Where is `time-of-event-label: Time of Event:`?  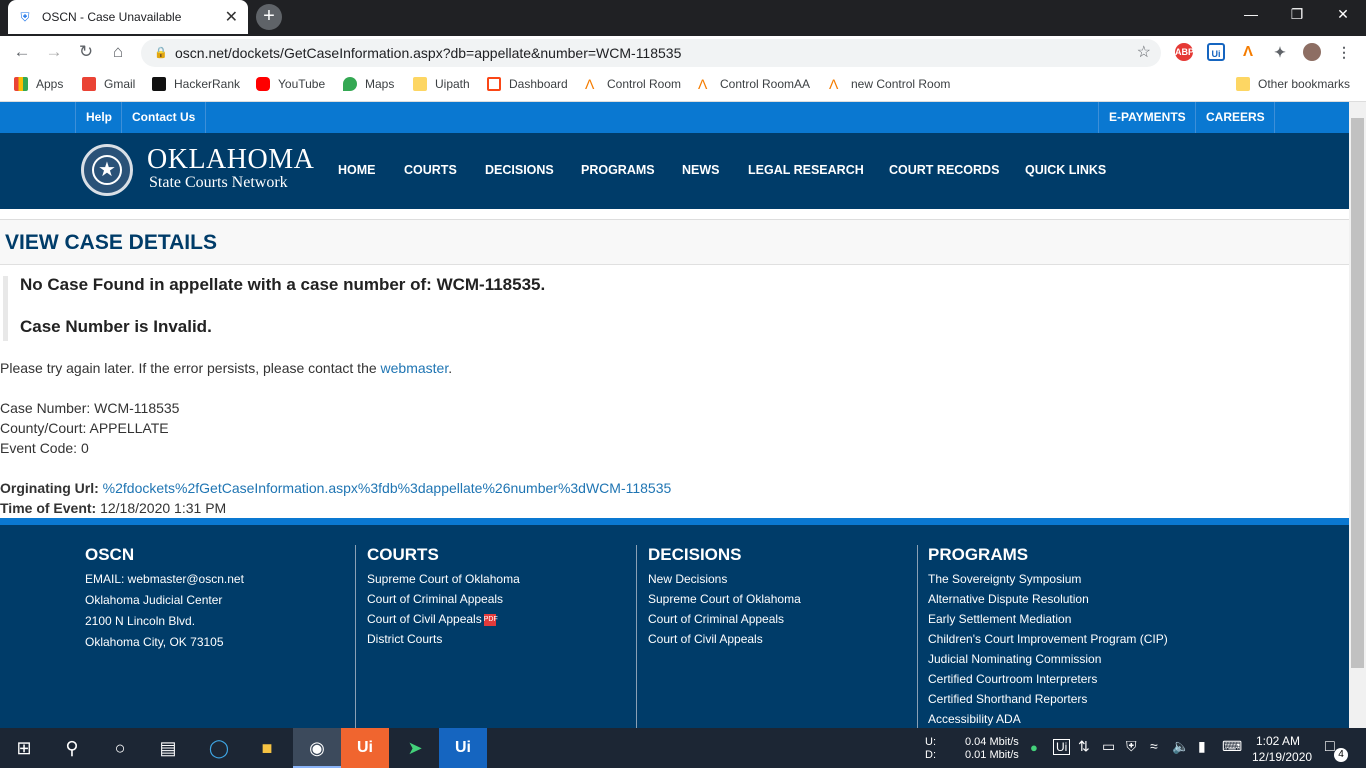 time-of-event-label: Time of Event: is located at coordinates (48, 508).